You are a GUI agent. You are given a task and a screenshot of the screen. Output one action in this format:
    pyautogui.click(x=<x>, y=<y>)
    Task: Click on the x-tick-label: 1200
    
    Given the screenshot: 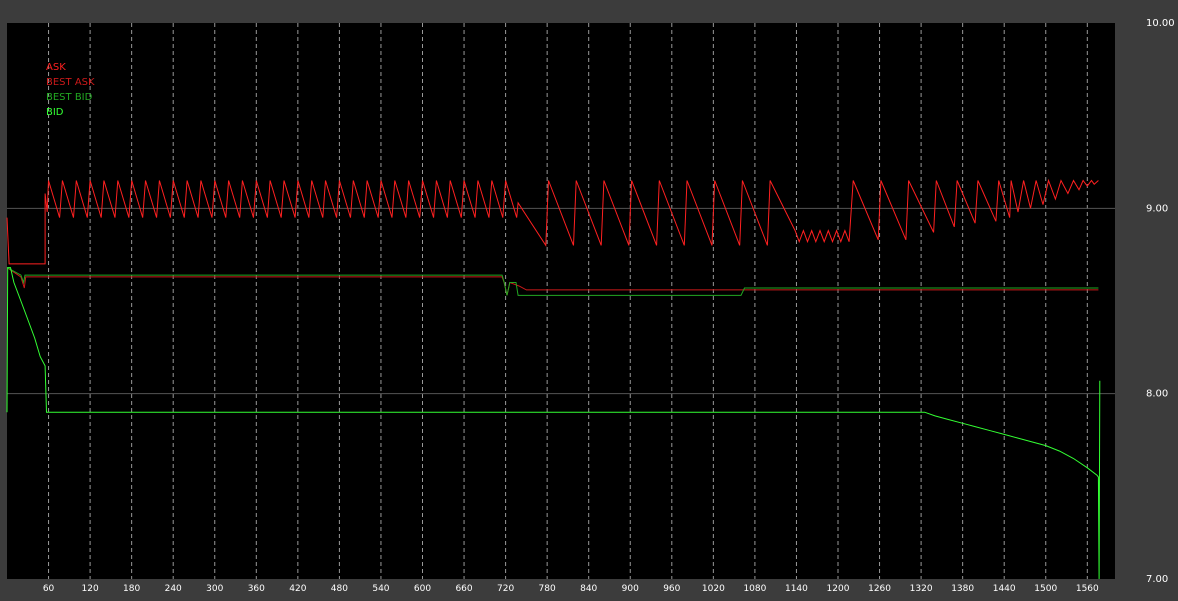 What is the action you would take?
    pyautogui.click(x=838, y=589)
    